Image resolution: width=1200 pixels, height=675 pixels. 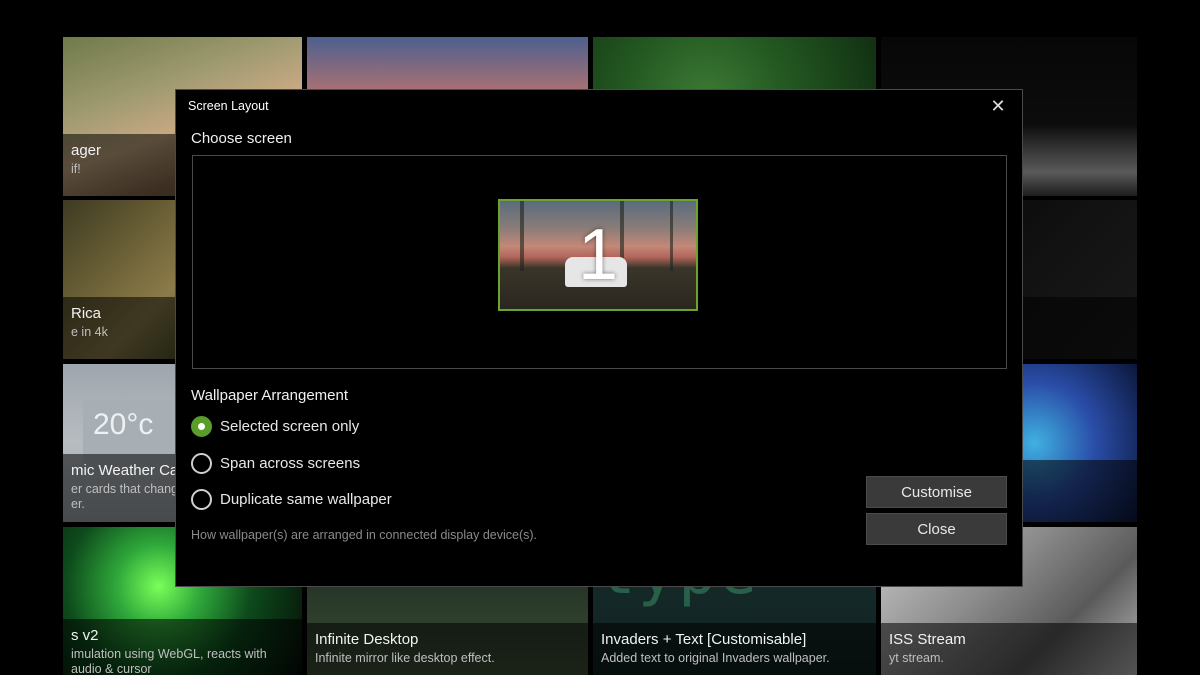 I want to click on radio-span-across-screens: Span across screens, so click(x=275, y=463).